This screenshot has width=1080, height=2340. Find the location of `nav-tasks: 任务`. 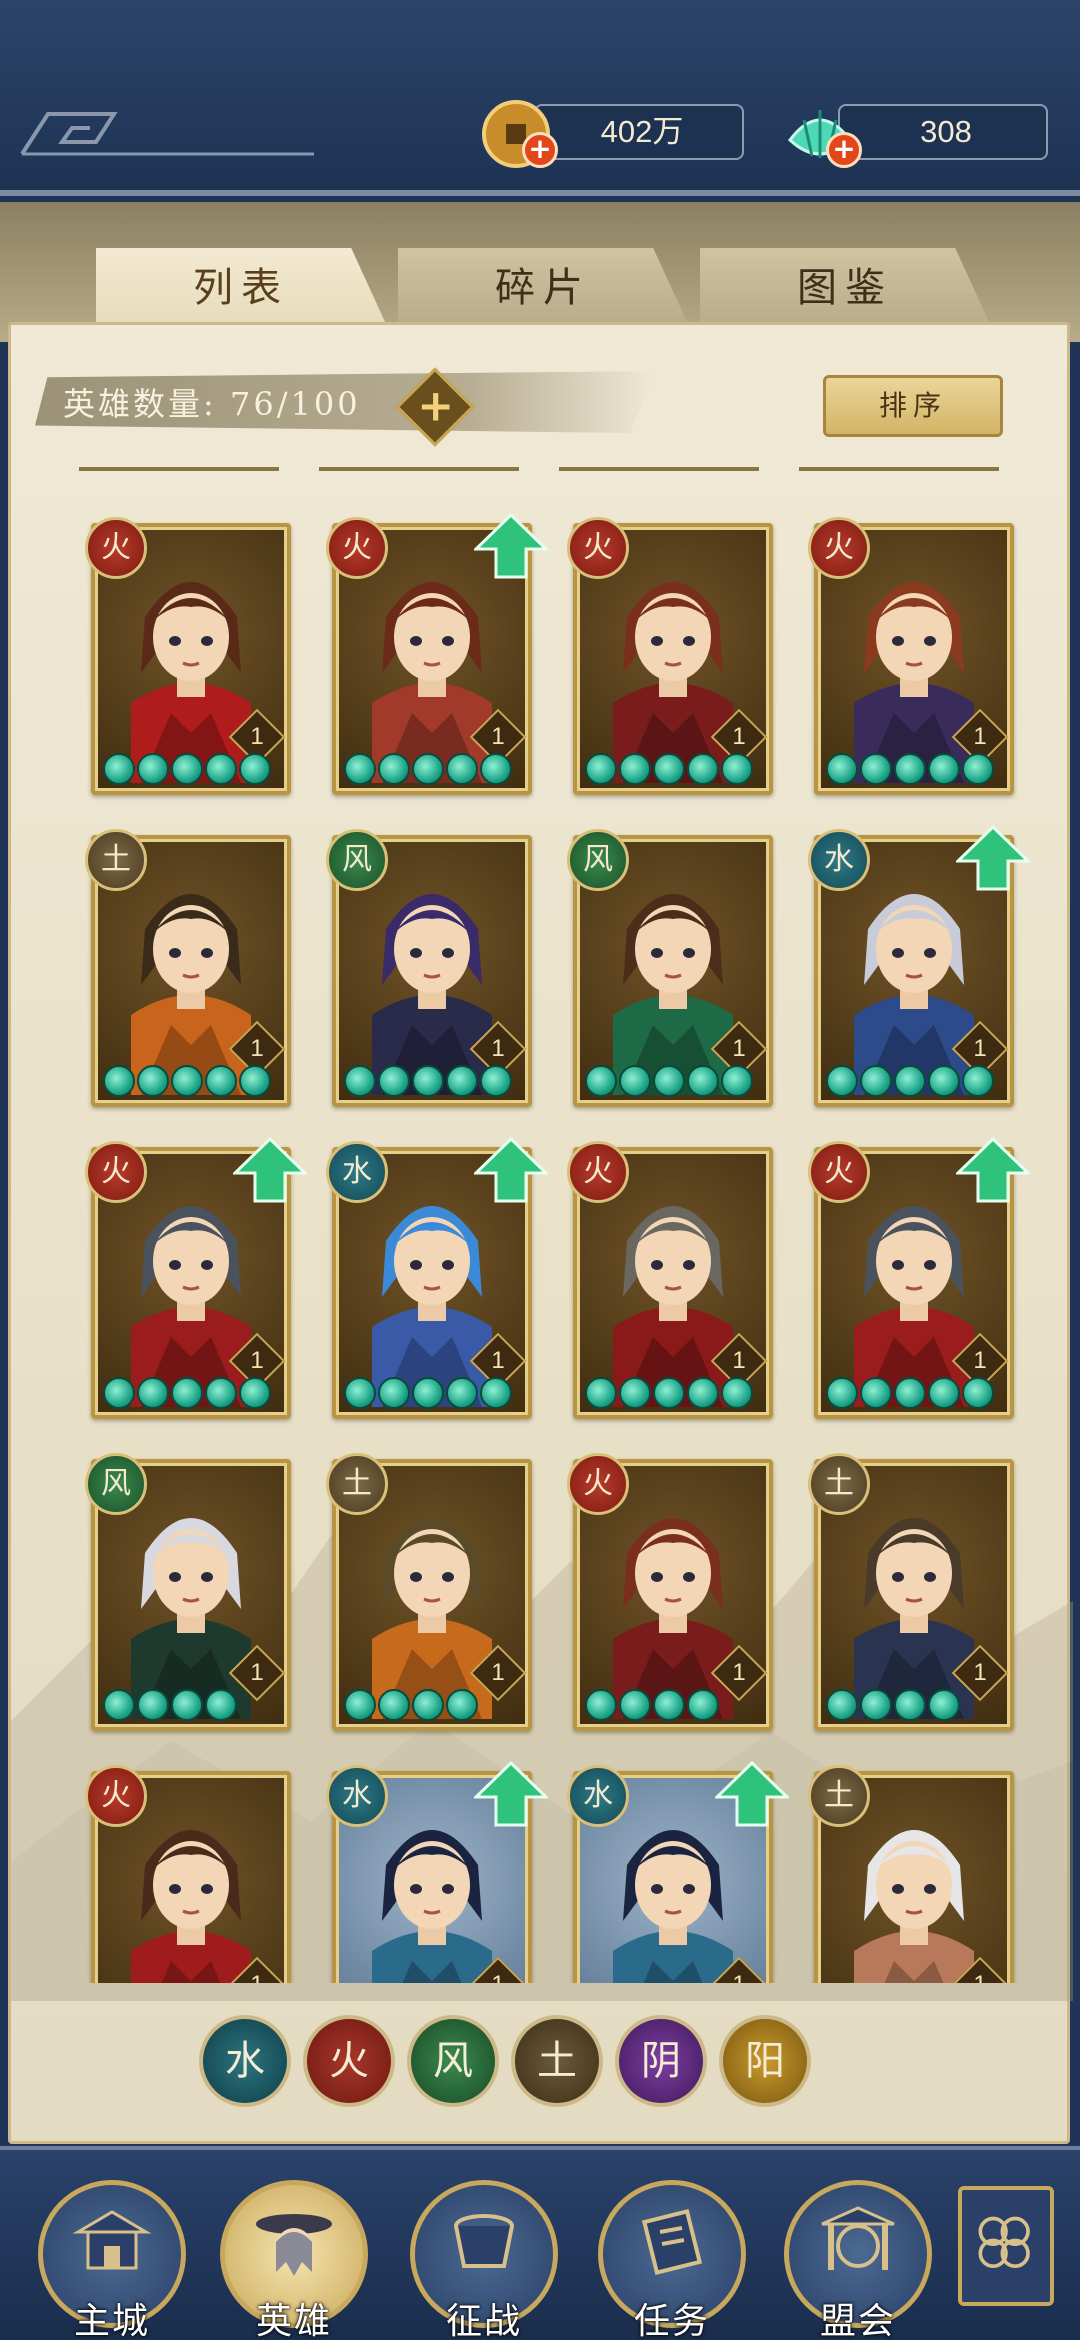

nav-tasks: 任务 is located at coordinates (673, 2260).